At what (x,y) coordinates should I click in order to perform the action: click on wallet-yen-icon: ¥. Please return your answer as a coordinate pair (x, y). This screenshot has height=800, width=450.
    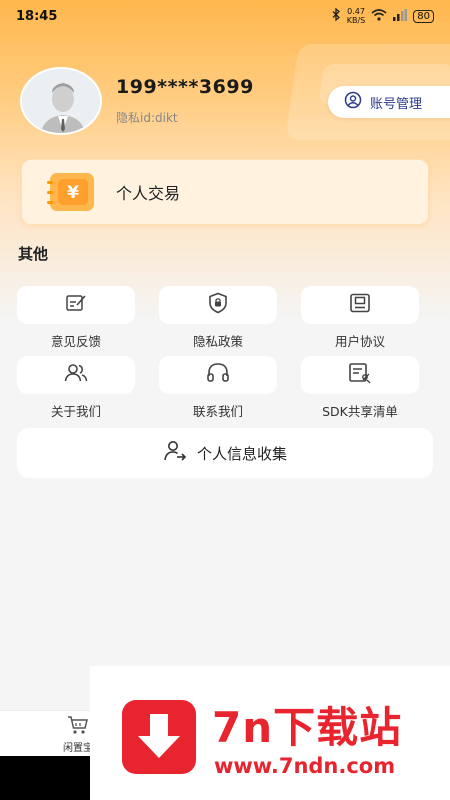
    Looking at the image, I should click on (71, 192).